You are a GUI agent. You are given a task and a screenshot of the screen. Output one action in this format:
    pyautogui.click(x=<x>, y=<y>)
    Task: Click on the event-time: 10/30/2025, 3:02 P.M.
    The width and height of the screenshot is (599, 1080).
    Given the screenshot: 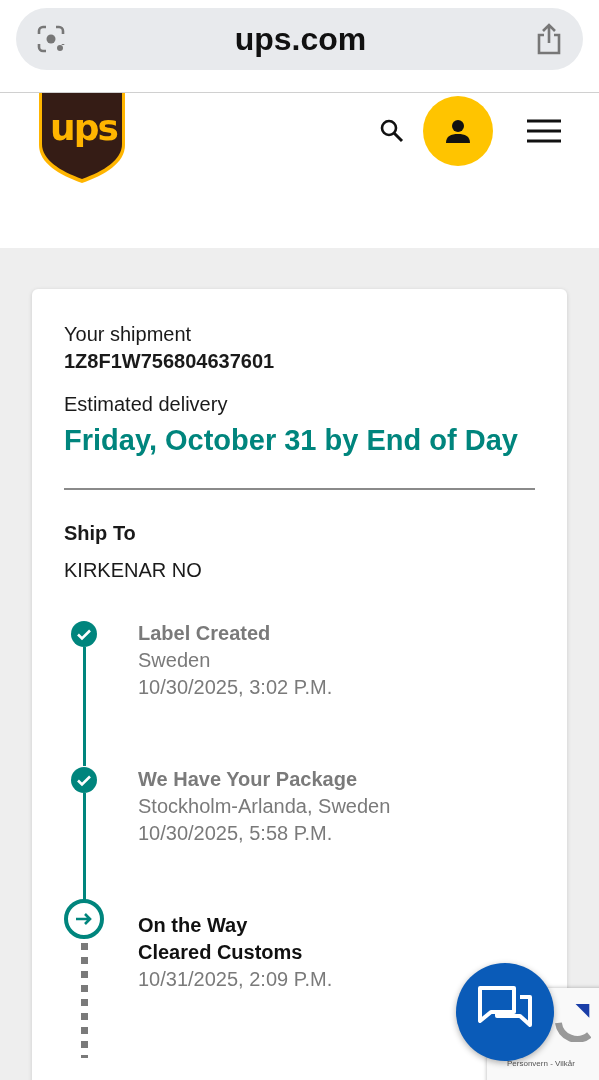 What is the action you would take?
    pyautogui.click(x=236, y=687)
    